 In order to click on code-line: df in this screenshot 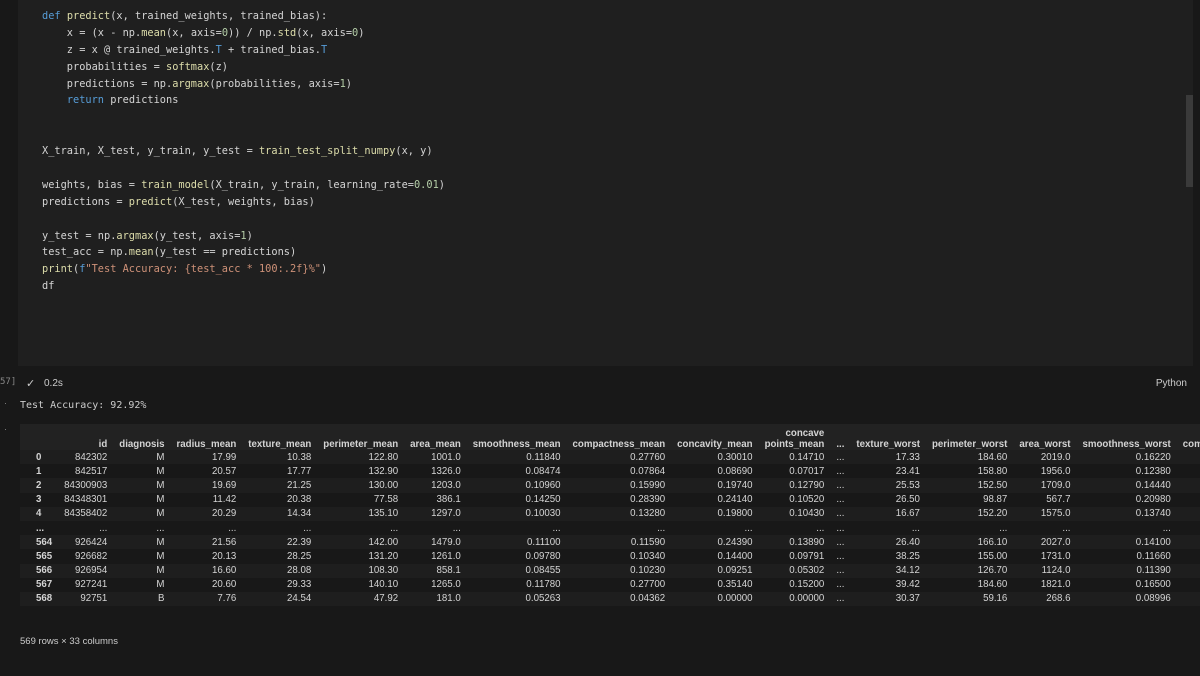, I will do `click(243, 286)`.